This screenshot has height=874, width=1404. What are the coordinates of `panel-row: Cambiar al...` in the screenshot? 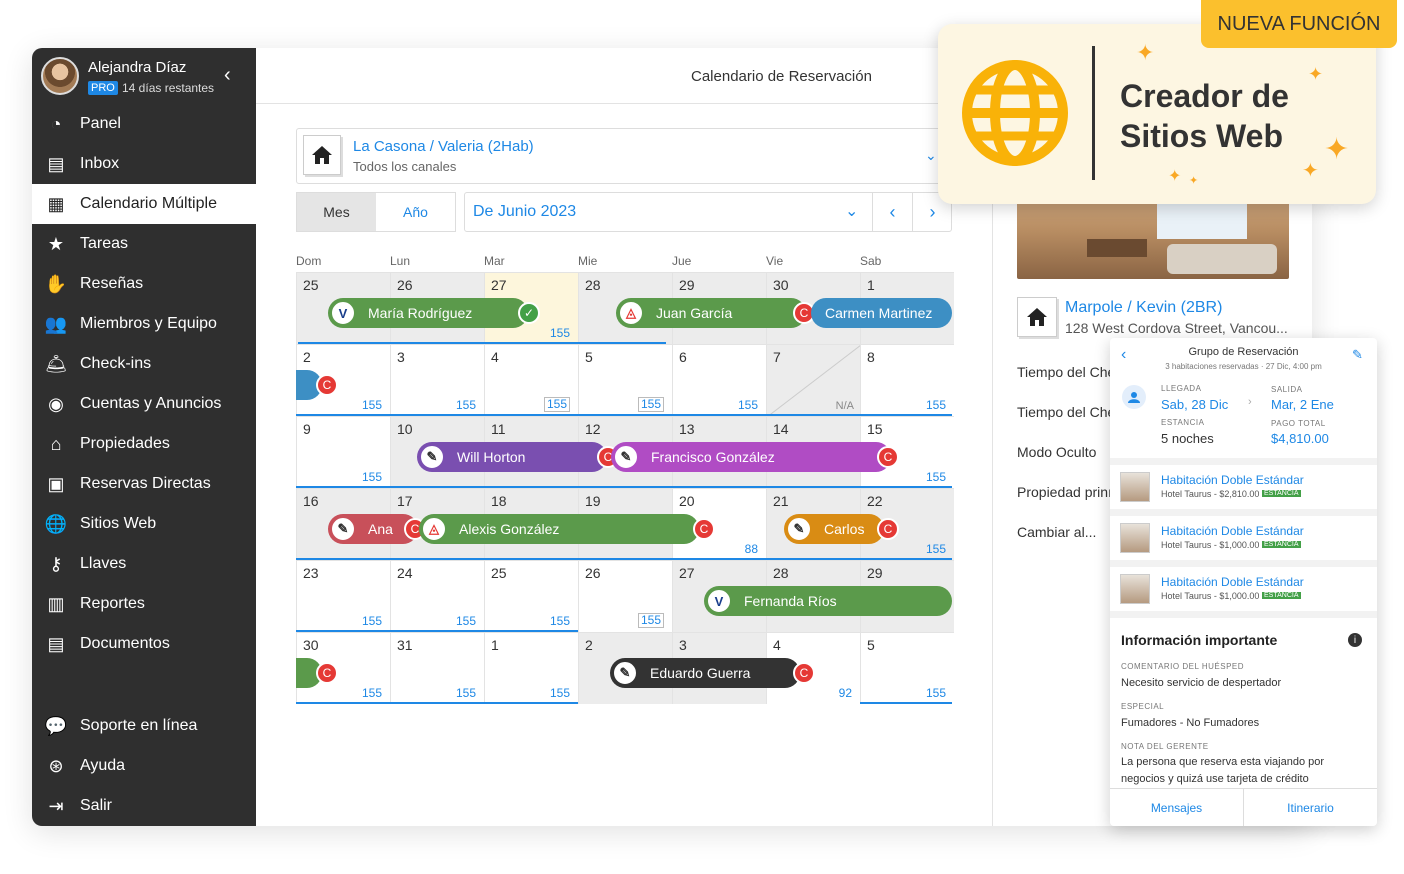 It's located at (1056, 532).